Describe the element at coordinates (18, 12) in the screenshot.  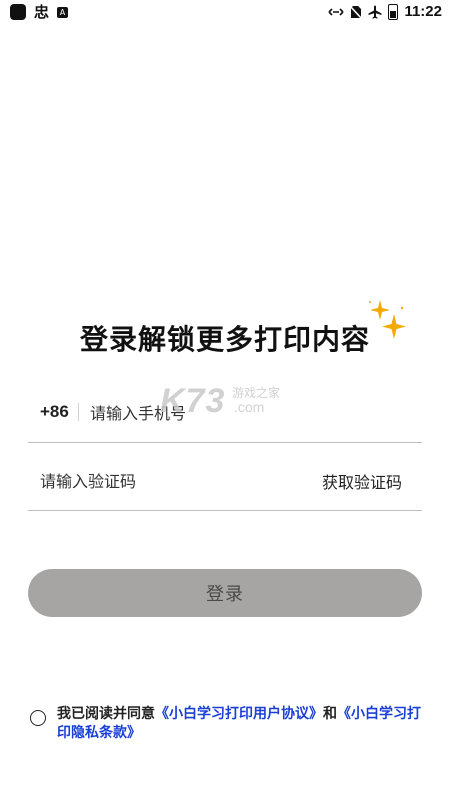
I see `app-square-icon` at that location.